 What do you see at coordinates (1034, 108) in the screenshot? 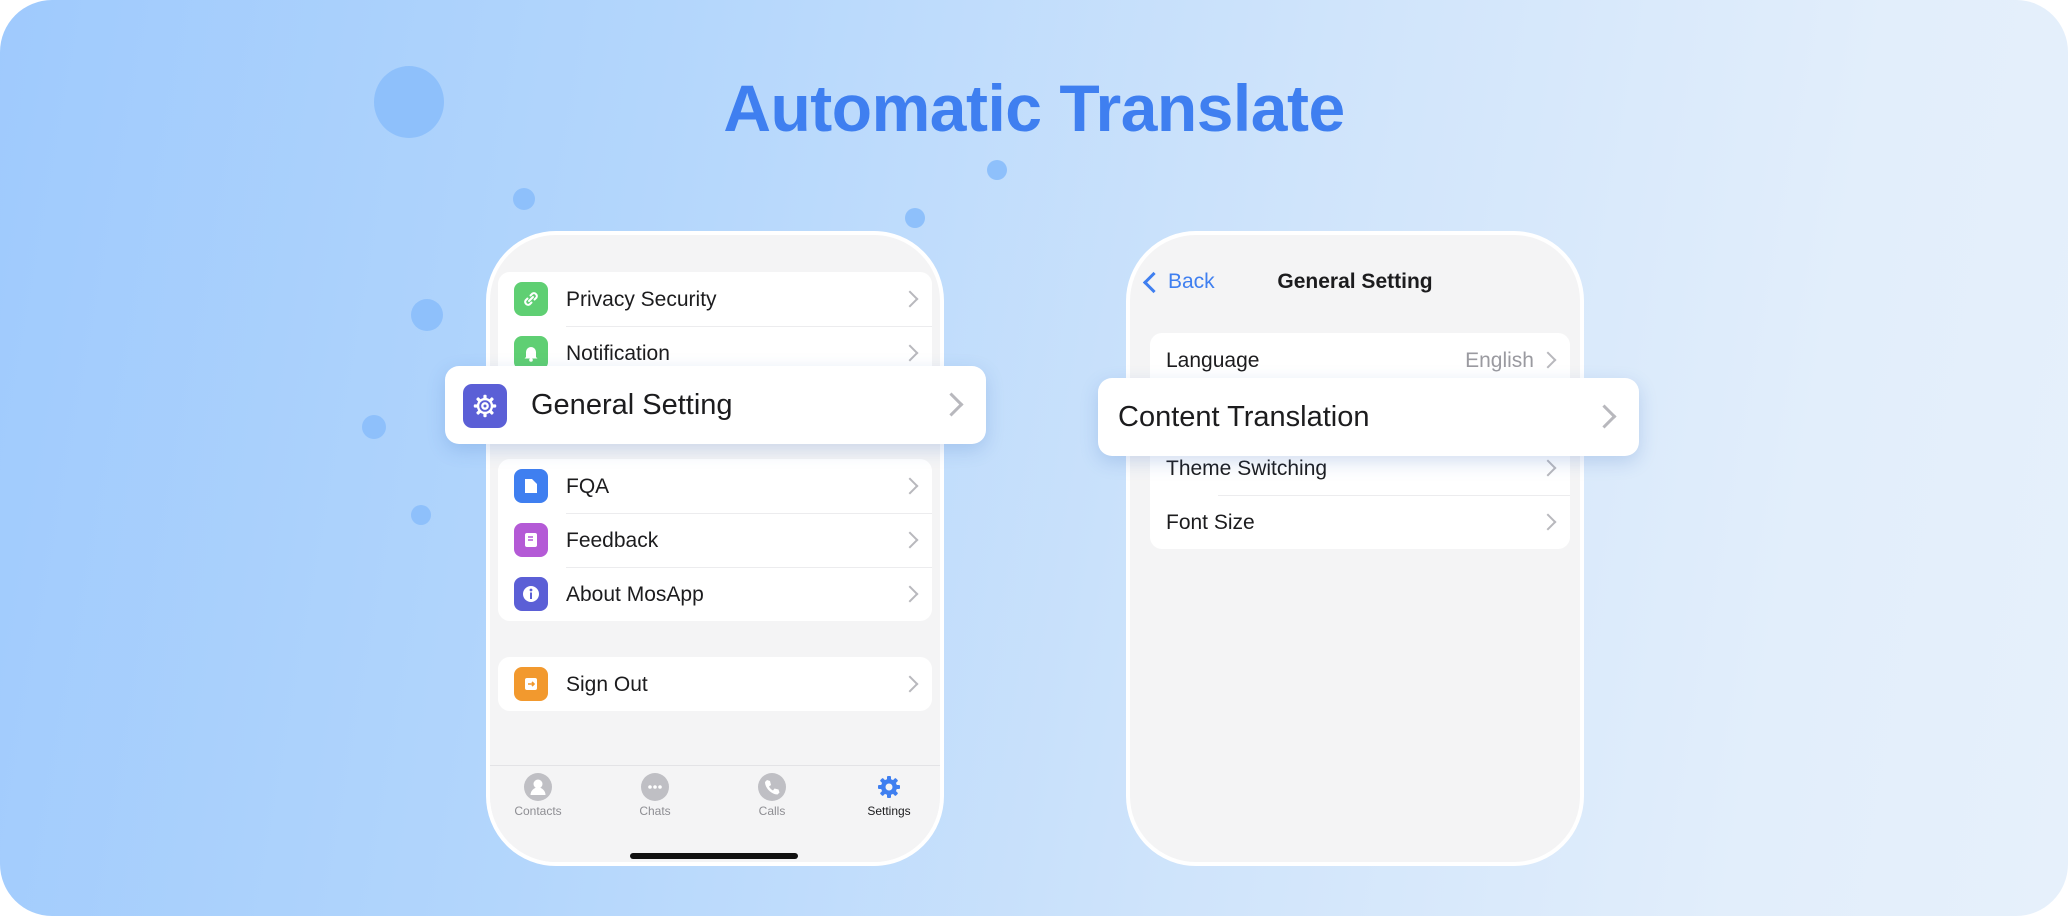
I see `headline: Automatic Translate` at bounding box center [1034, 108].